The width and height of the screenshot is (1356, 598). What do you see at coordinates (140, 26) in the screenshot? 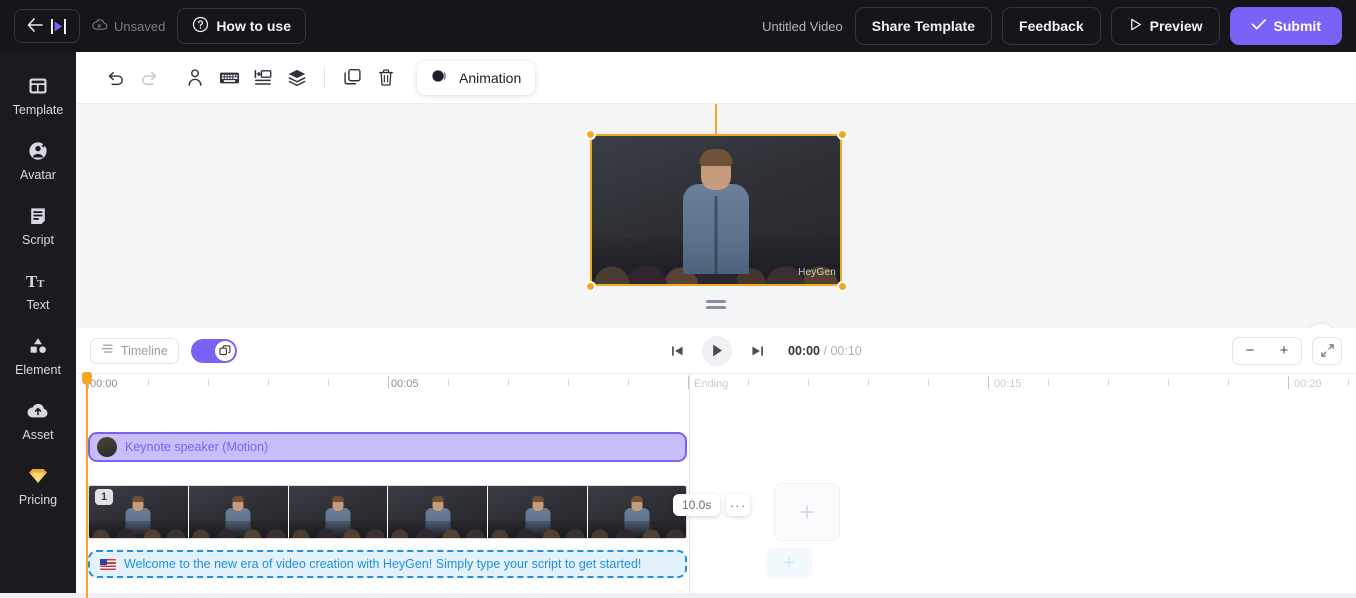
I see `unsaved-label: Unsaved` at bounding box center [140, 26].